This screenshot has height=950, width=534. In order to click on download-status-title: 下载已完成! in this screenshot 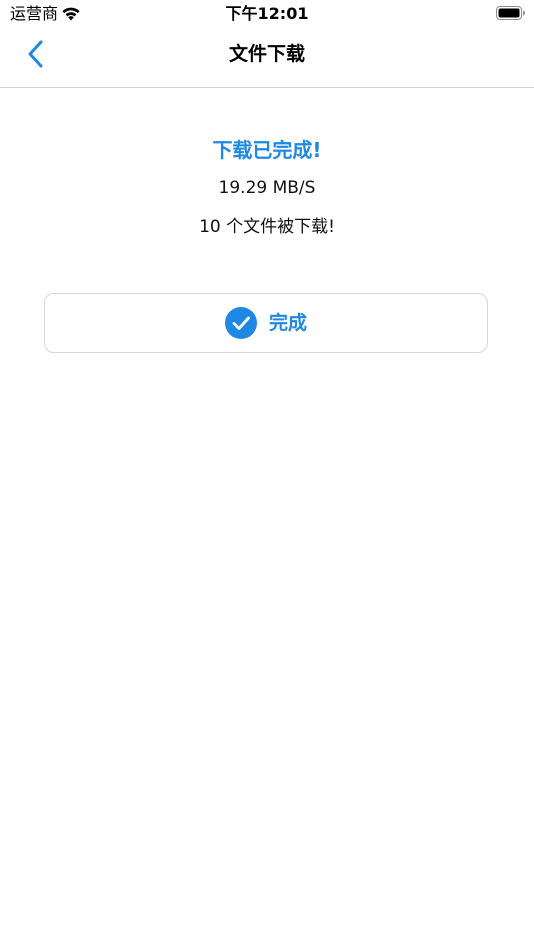, I will do `click(267, 150)`.